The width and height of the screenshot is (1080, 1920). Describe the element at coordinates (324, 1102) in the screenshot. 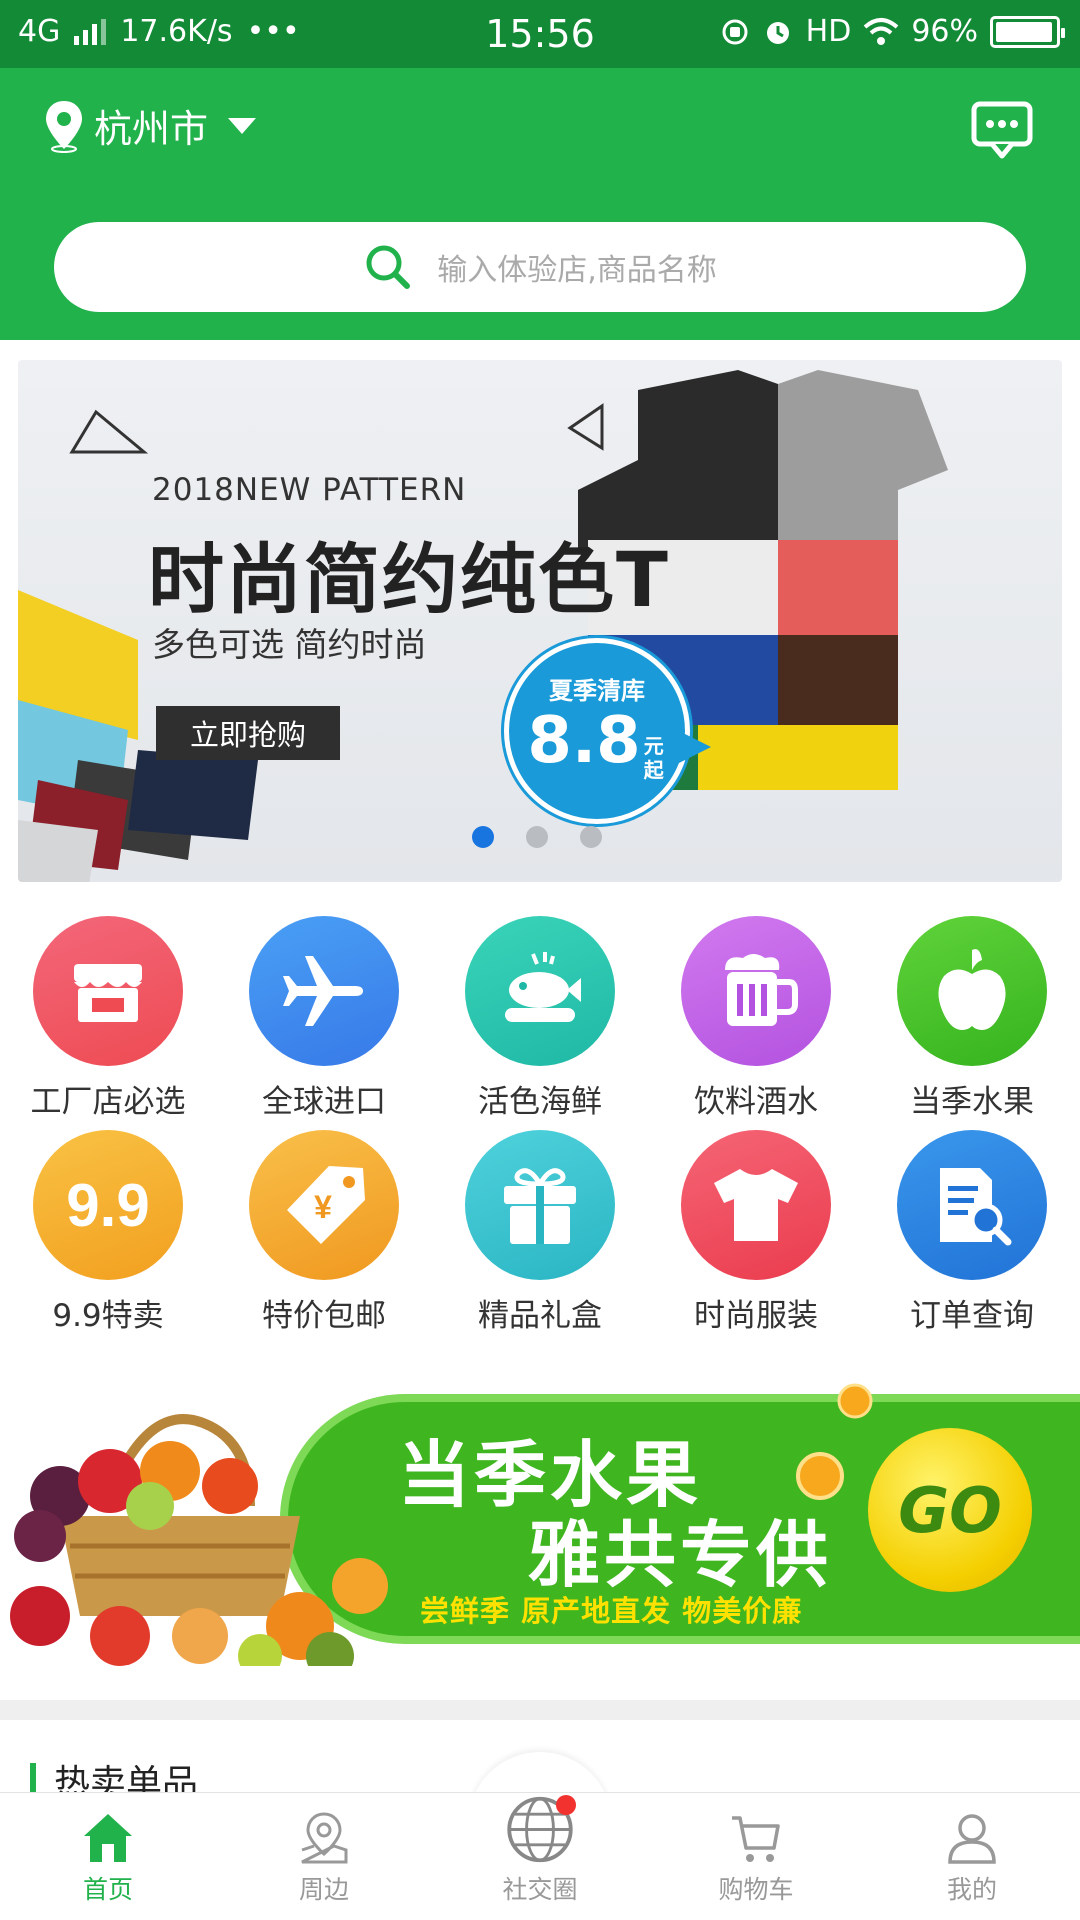

I see `category-label: 全球进口` at that location.